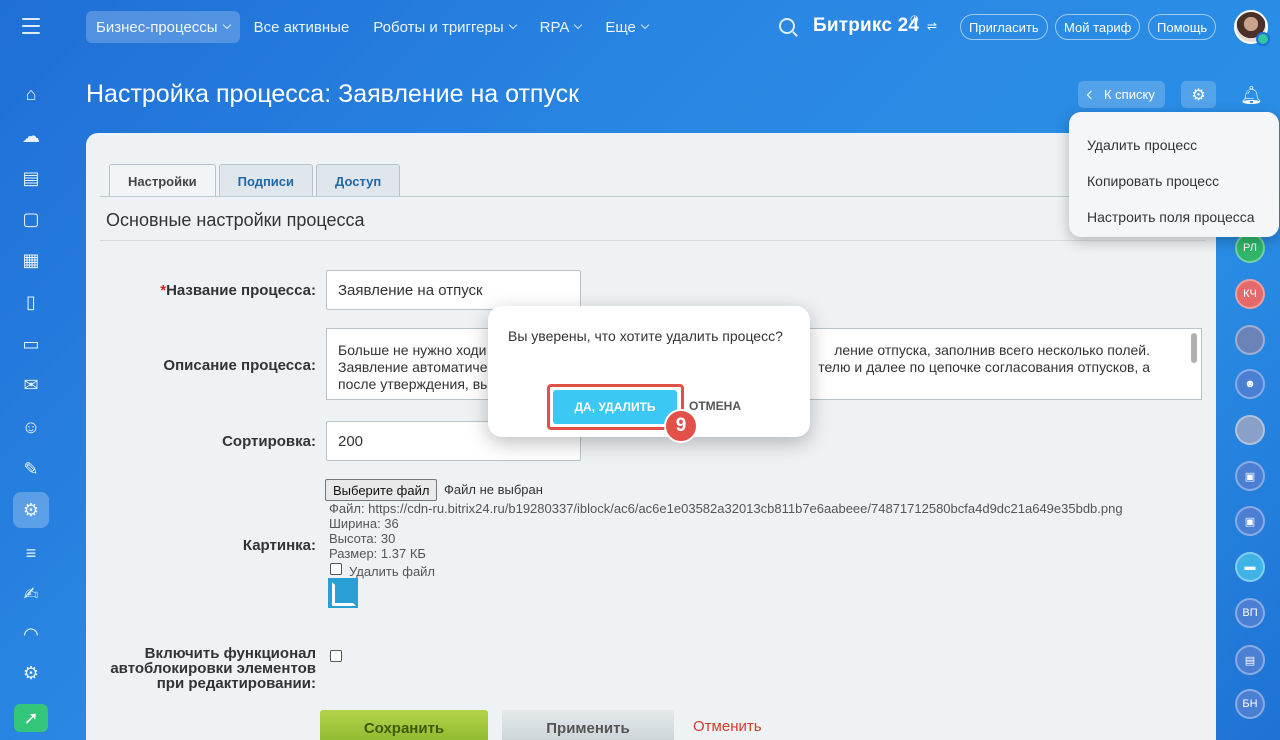 The height and width of the screenshot is (740, 1280). What do you see at coordinates (31, 718) in the screenshot?
I see `rocket-icon: ➚` at bounding box center [31, 718].